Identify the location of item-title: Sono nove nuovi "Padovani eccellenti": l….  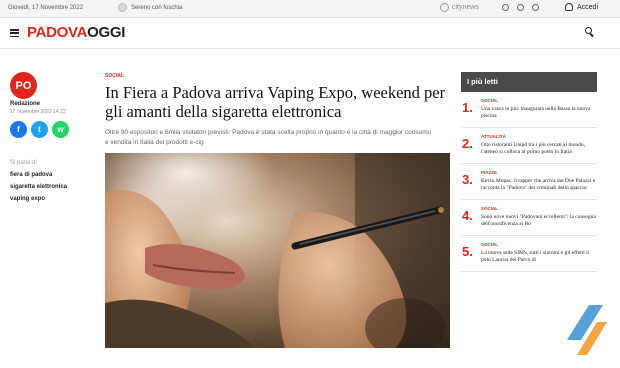
(539, 221).